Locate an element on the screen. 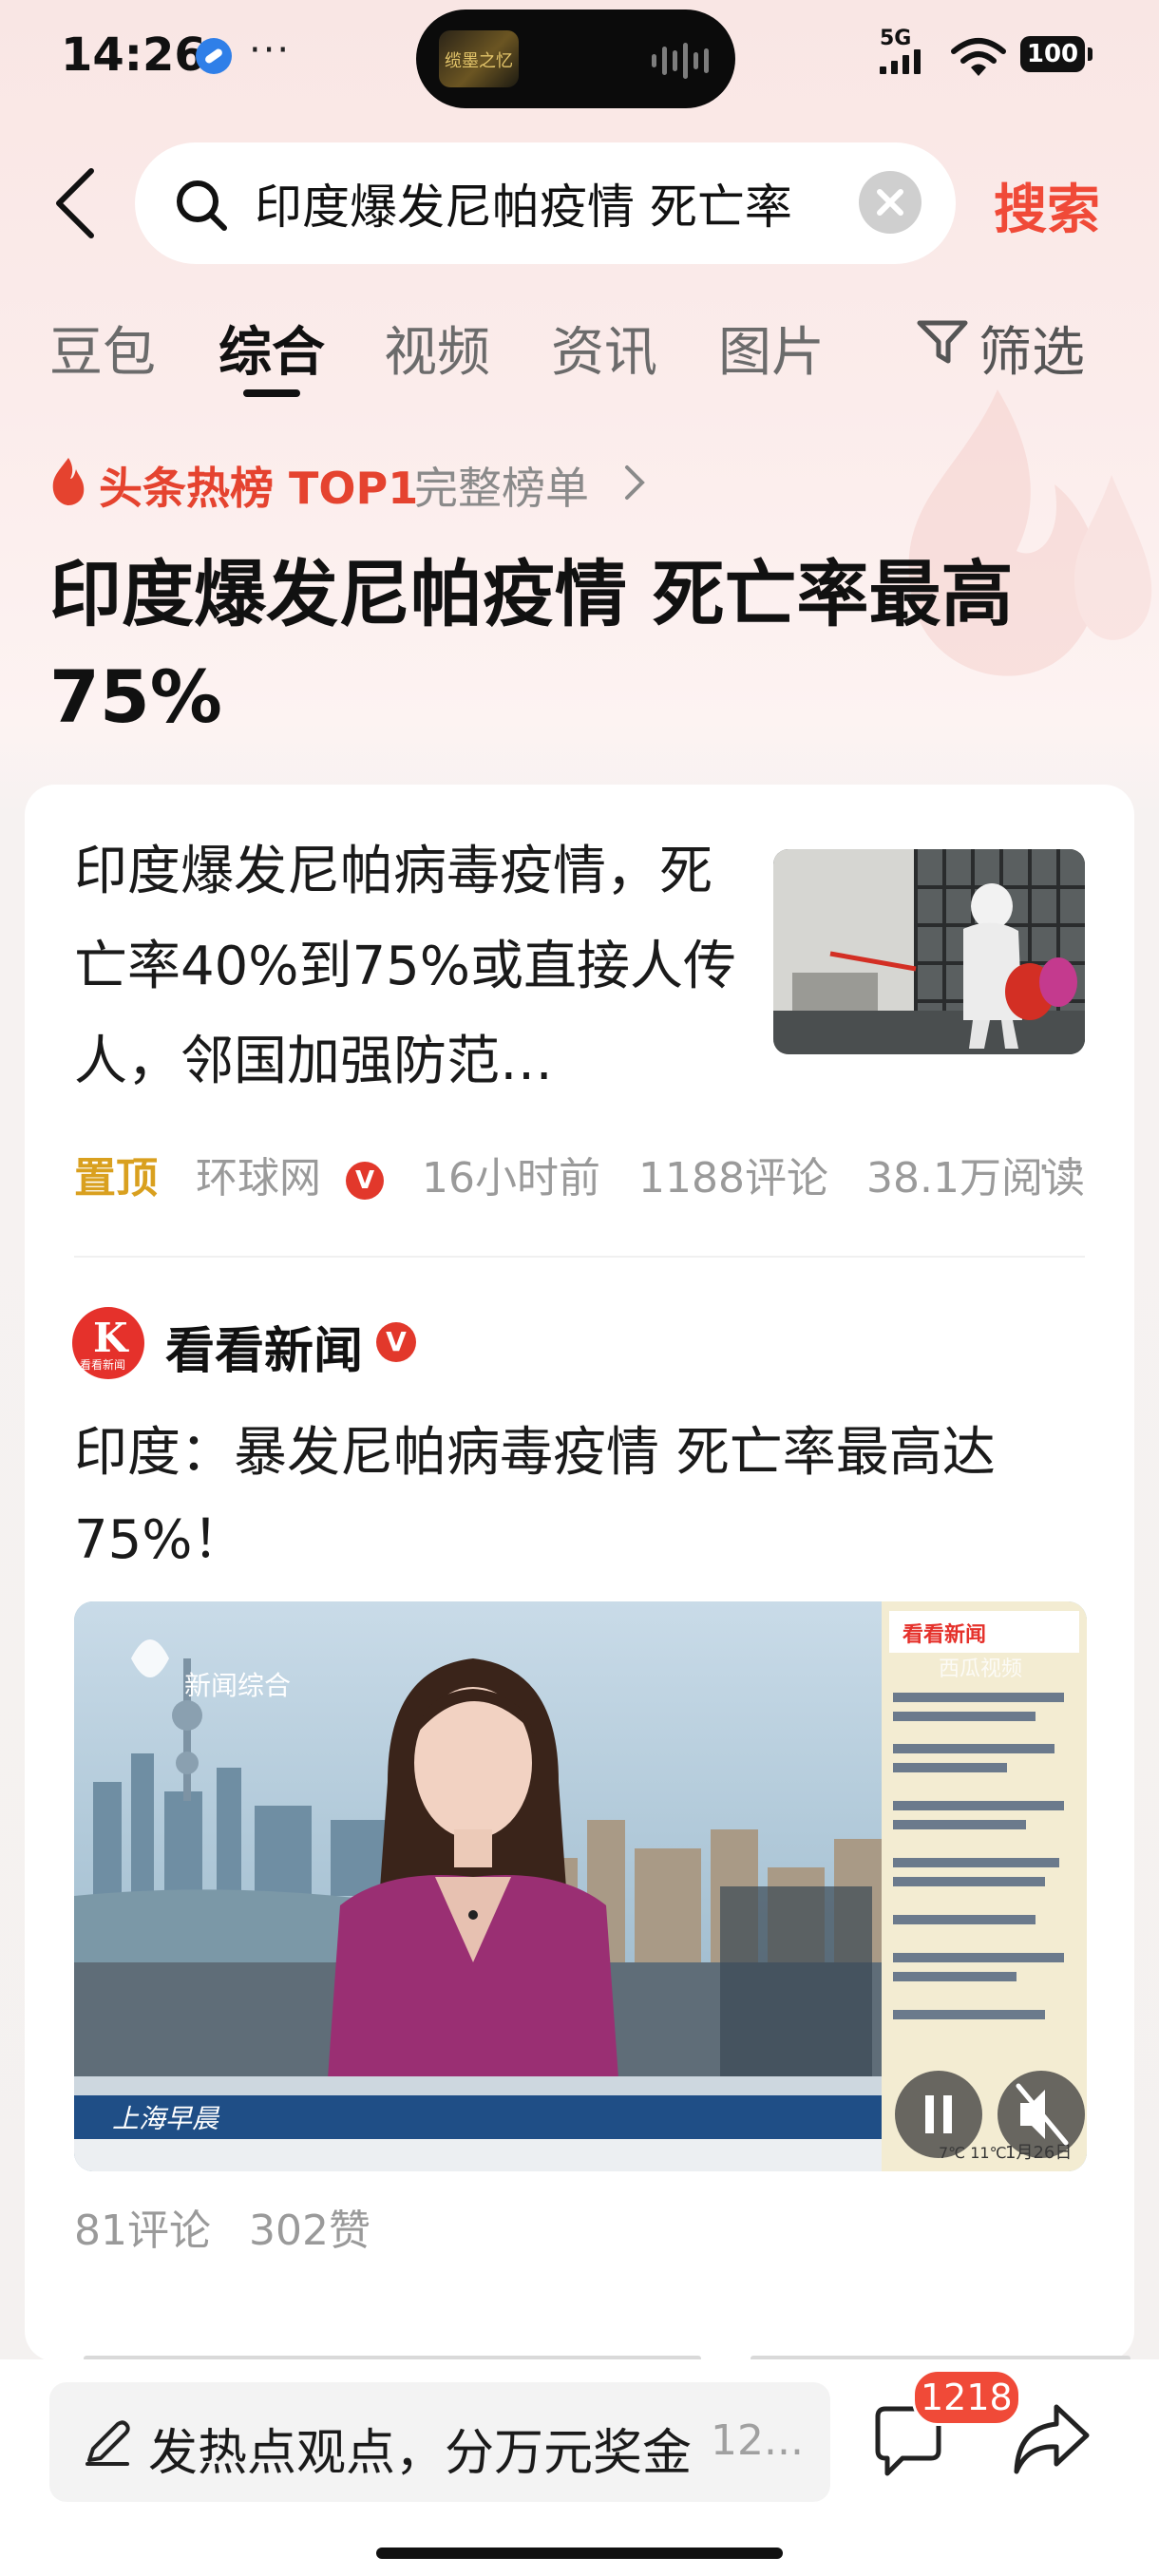  program-name: 上海早晨 is located at coordinates (166, 2118).